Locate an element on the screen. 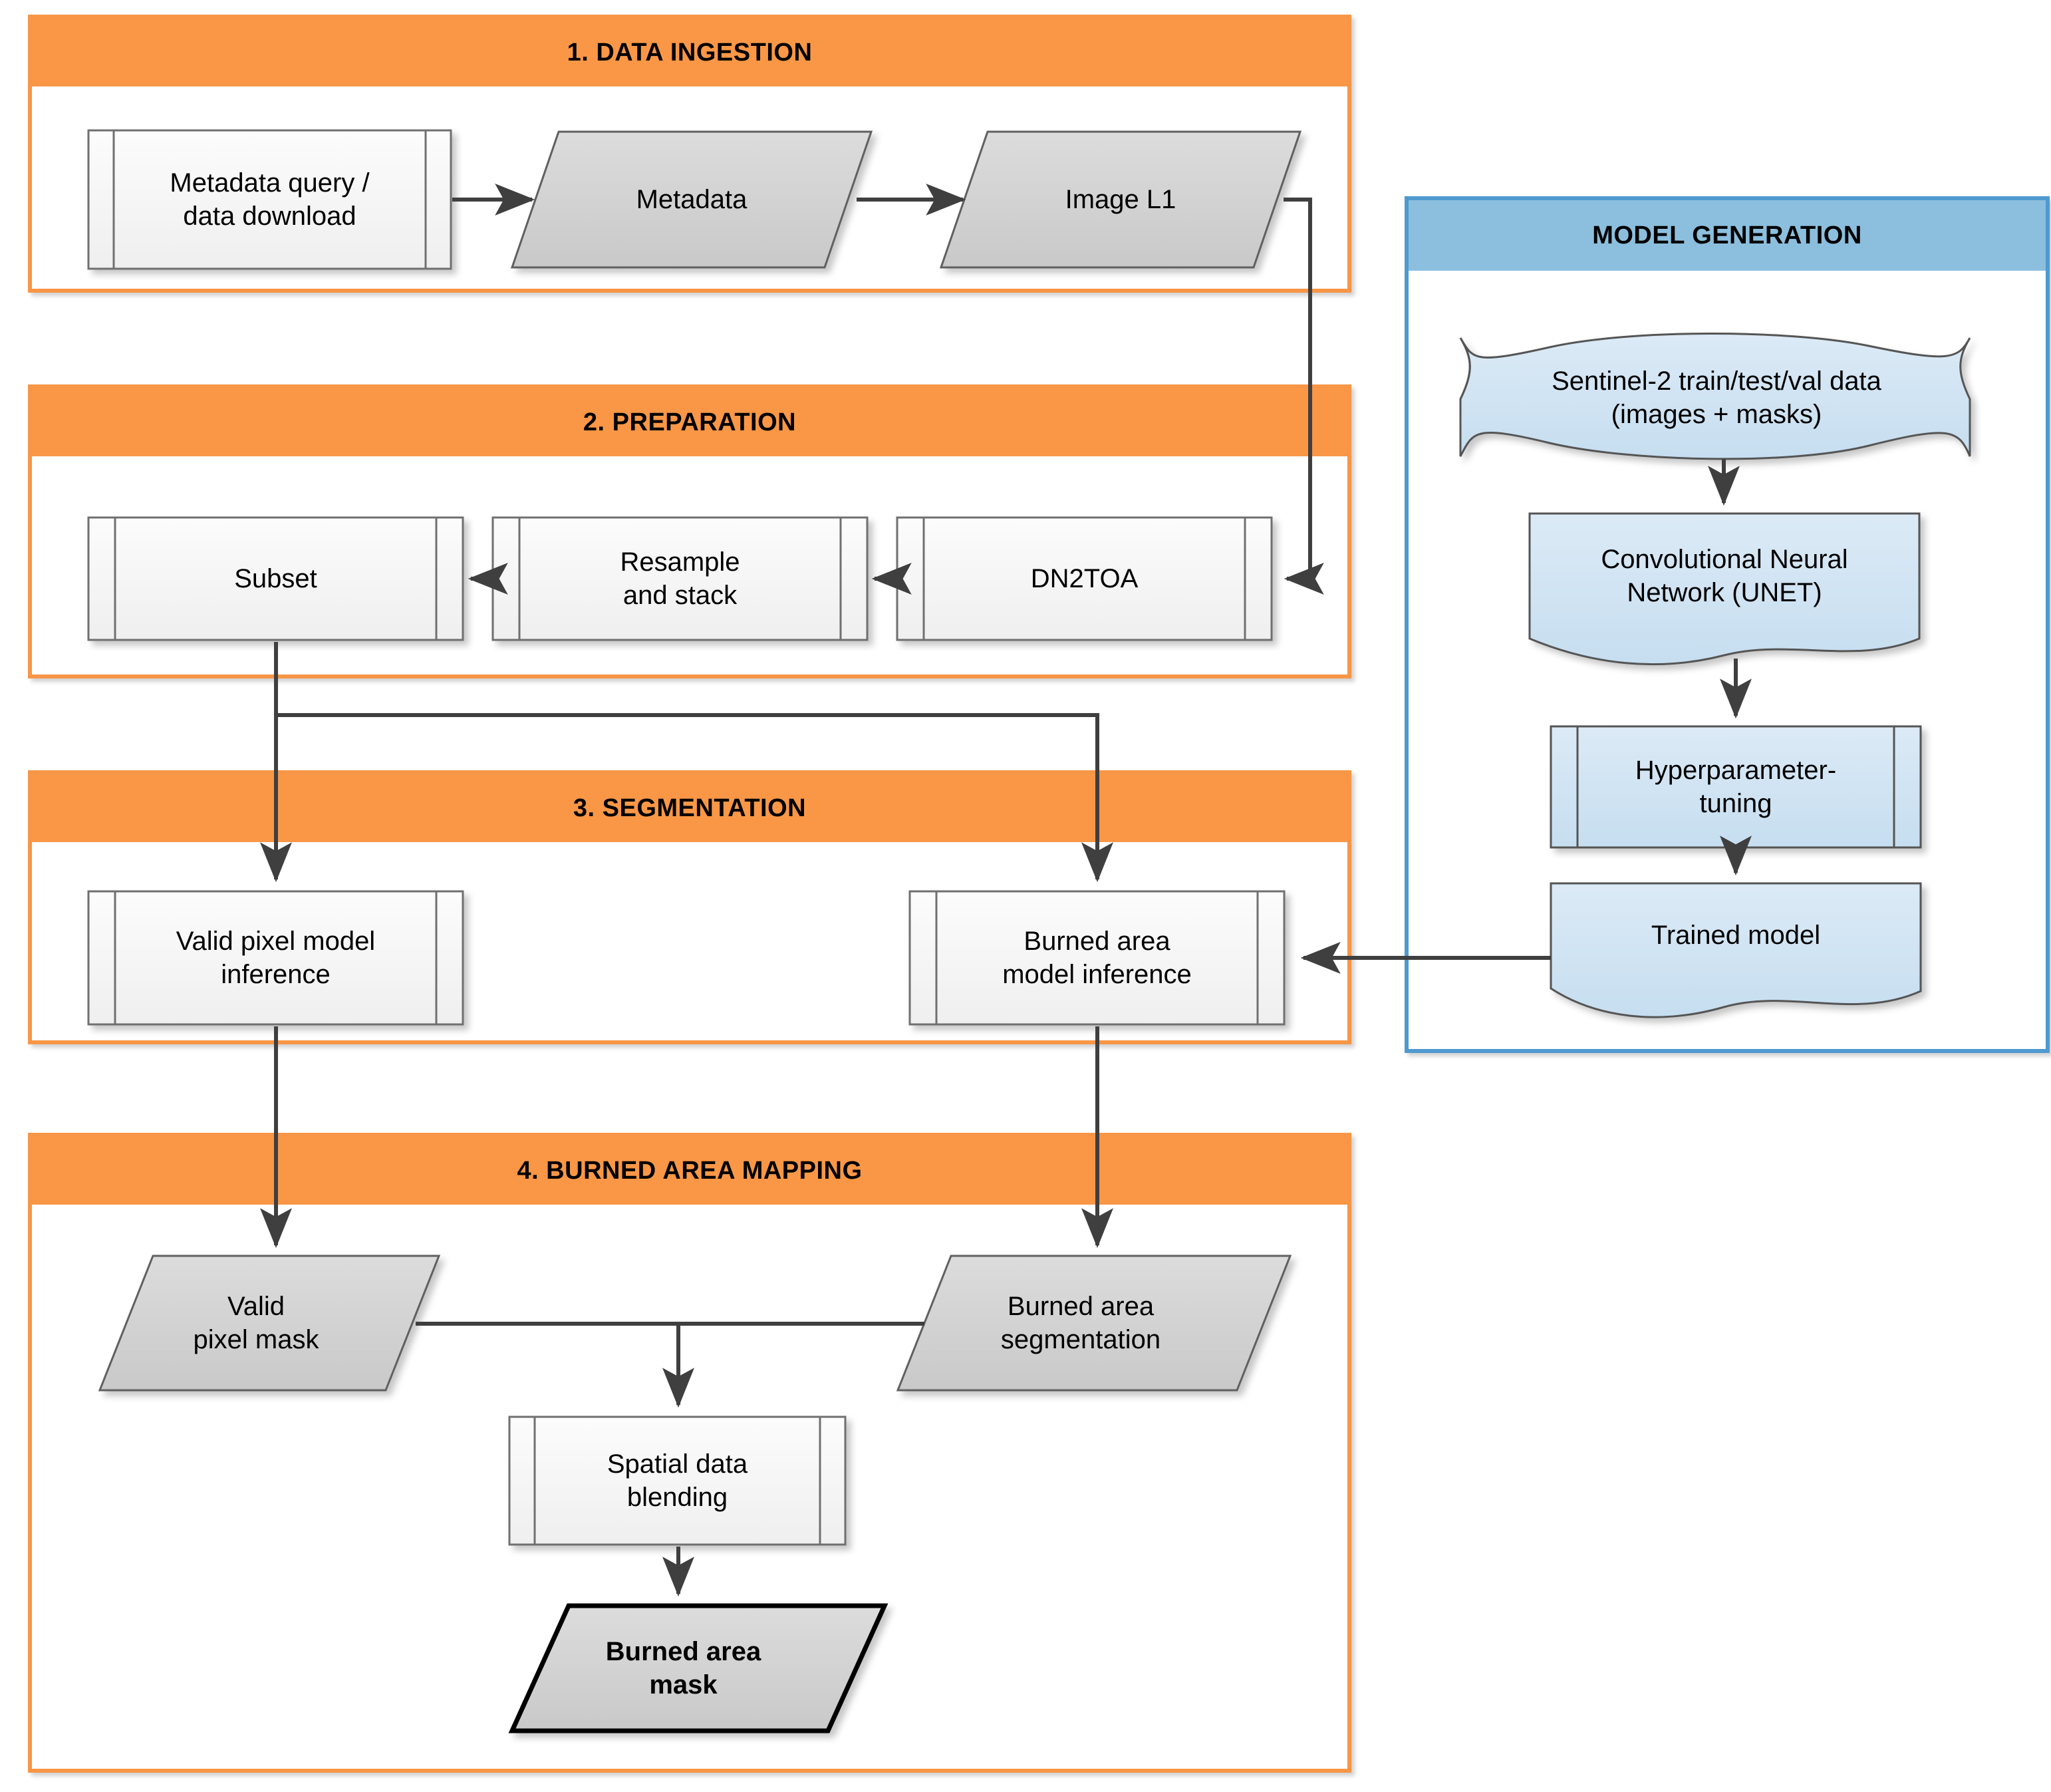 The width and height of the screenshot is (2051, 1792). node-burned-area-segmentation is located at coordinates (1094, 1323).